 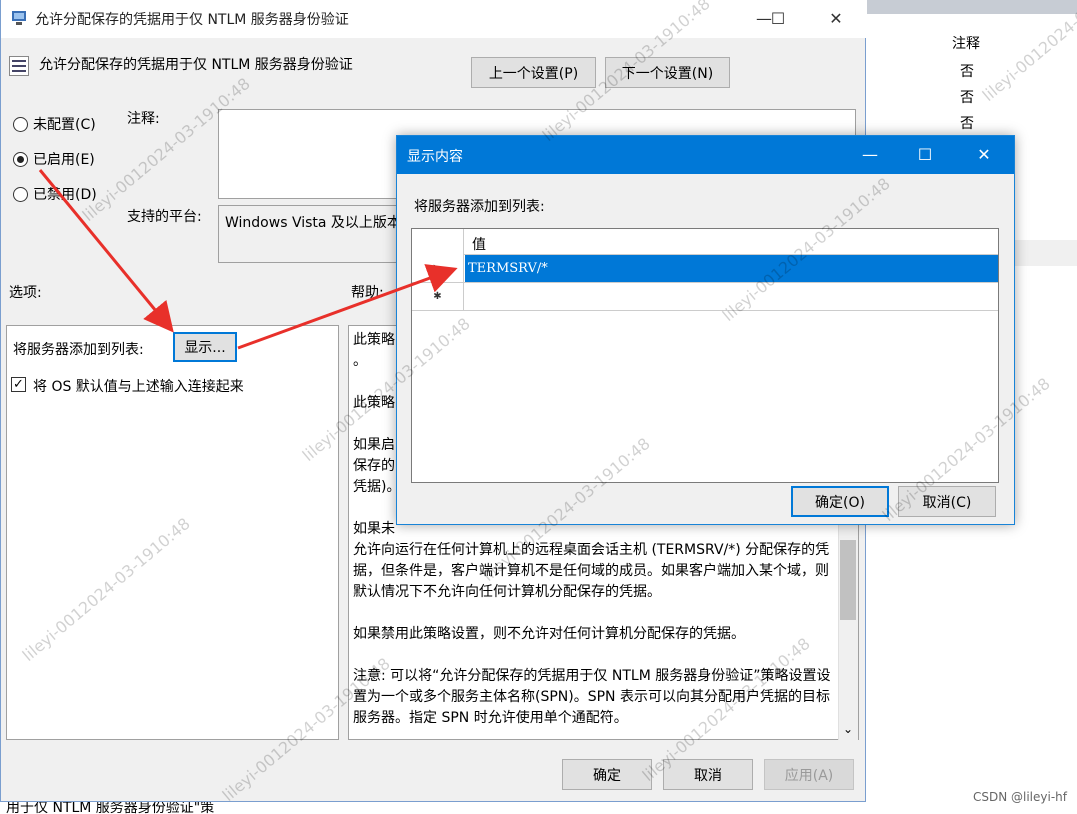 I want to click on close-button: ✕, so click(x=836, y=19).